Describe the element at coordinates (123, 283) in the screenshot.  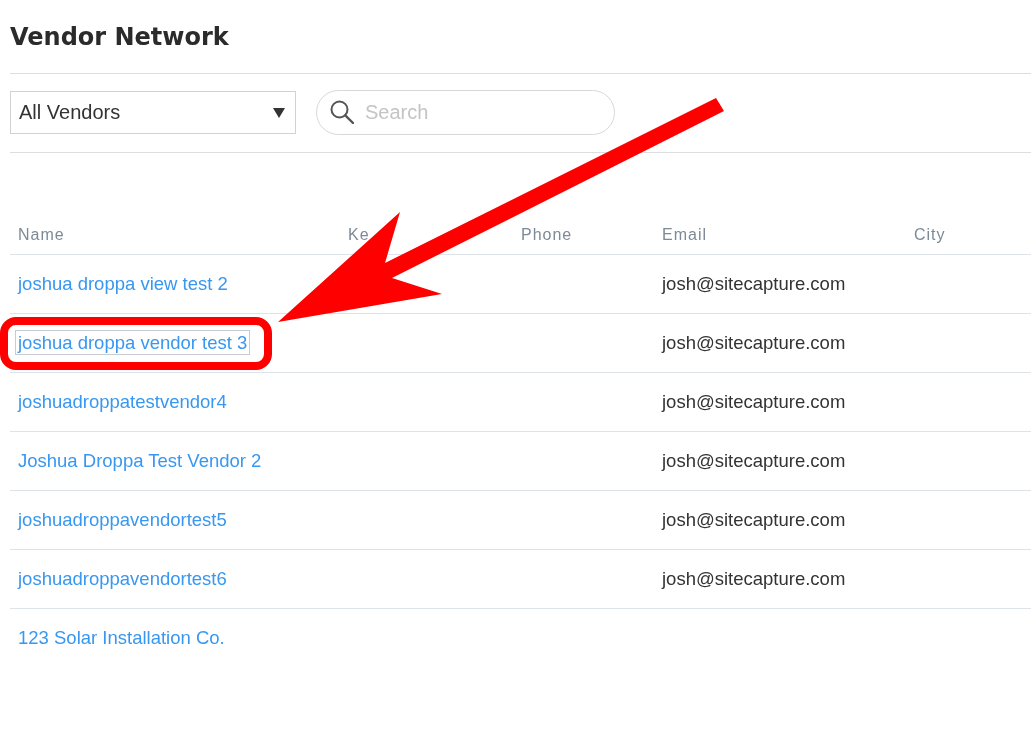
I see `vendor-name-link: joshua droppa view test 2` at that location.